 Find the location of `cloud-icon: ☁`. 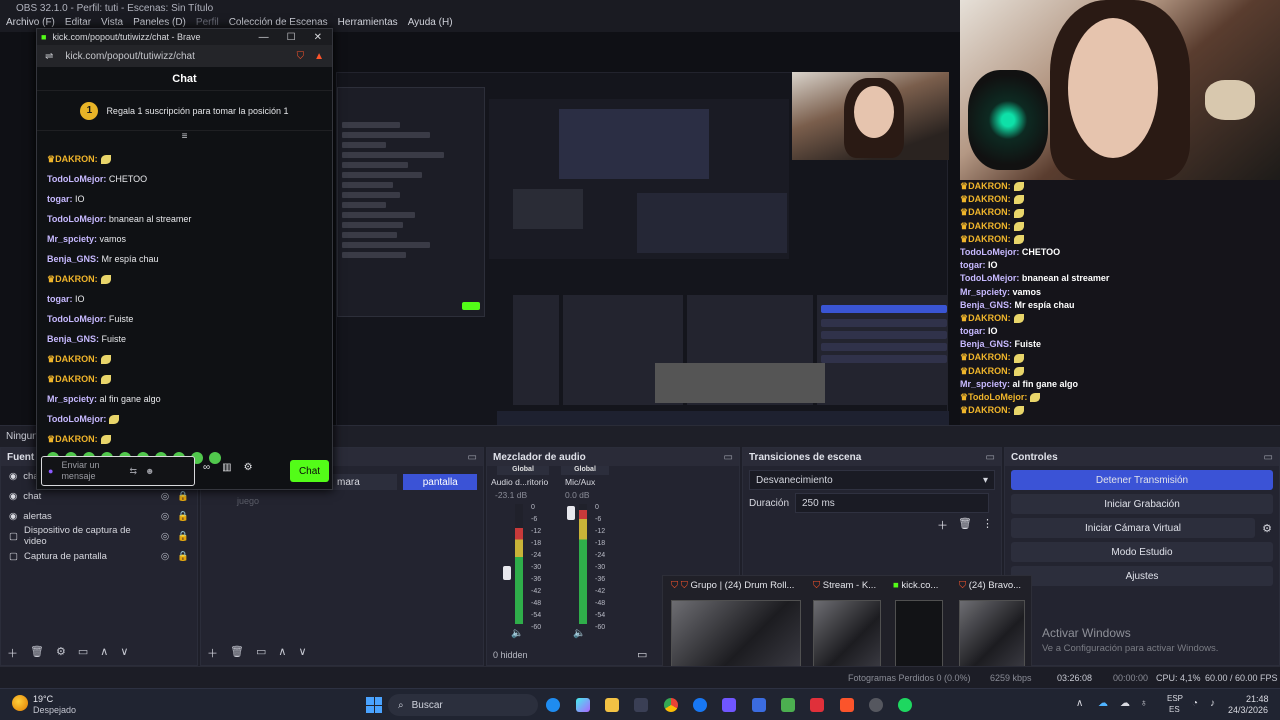

cloud-icon: ☁ is located at coordinates (1125, 703).